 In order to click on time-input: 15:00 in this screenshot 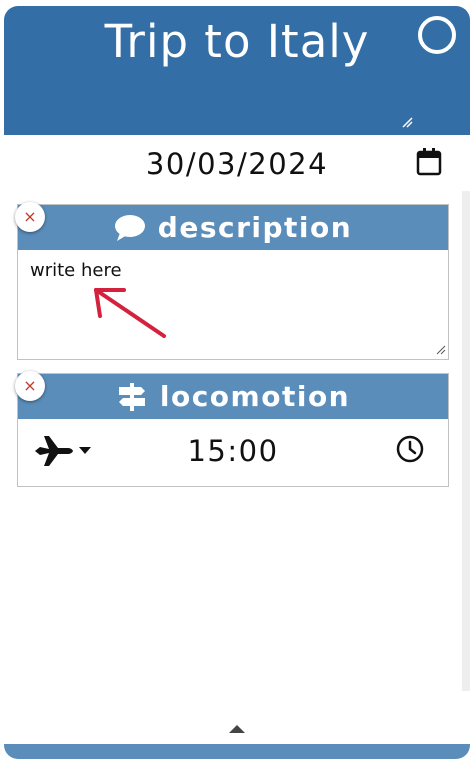, I will do `click(233, 451)`.